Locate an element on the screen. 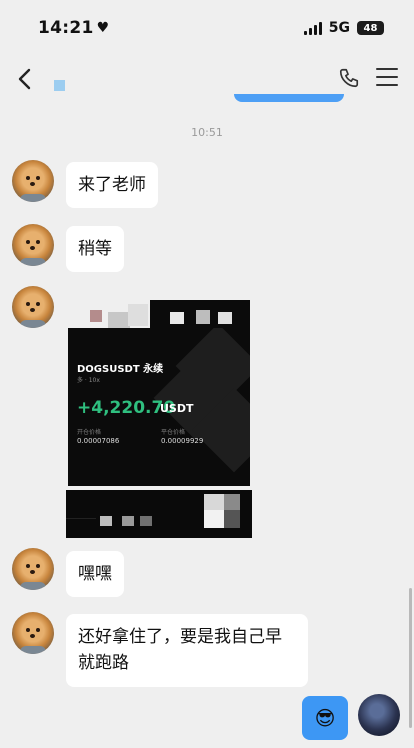 This screenshot has height=748, width=414. phone-button is located at coordinates (349, 79).